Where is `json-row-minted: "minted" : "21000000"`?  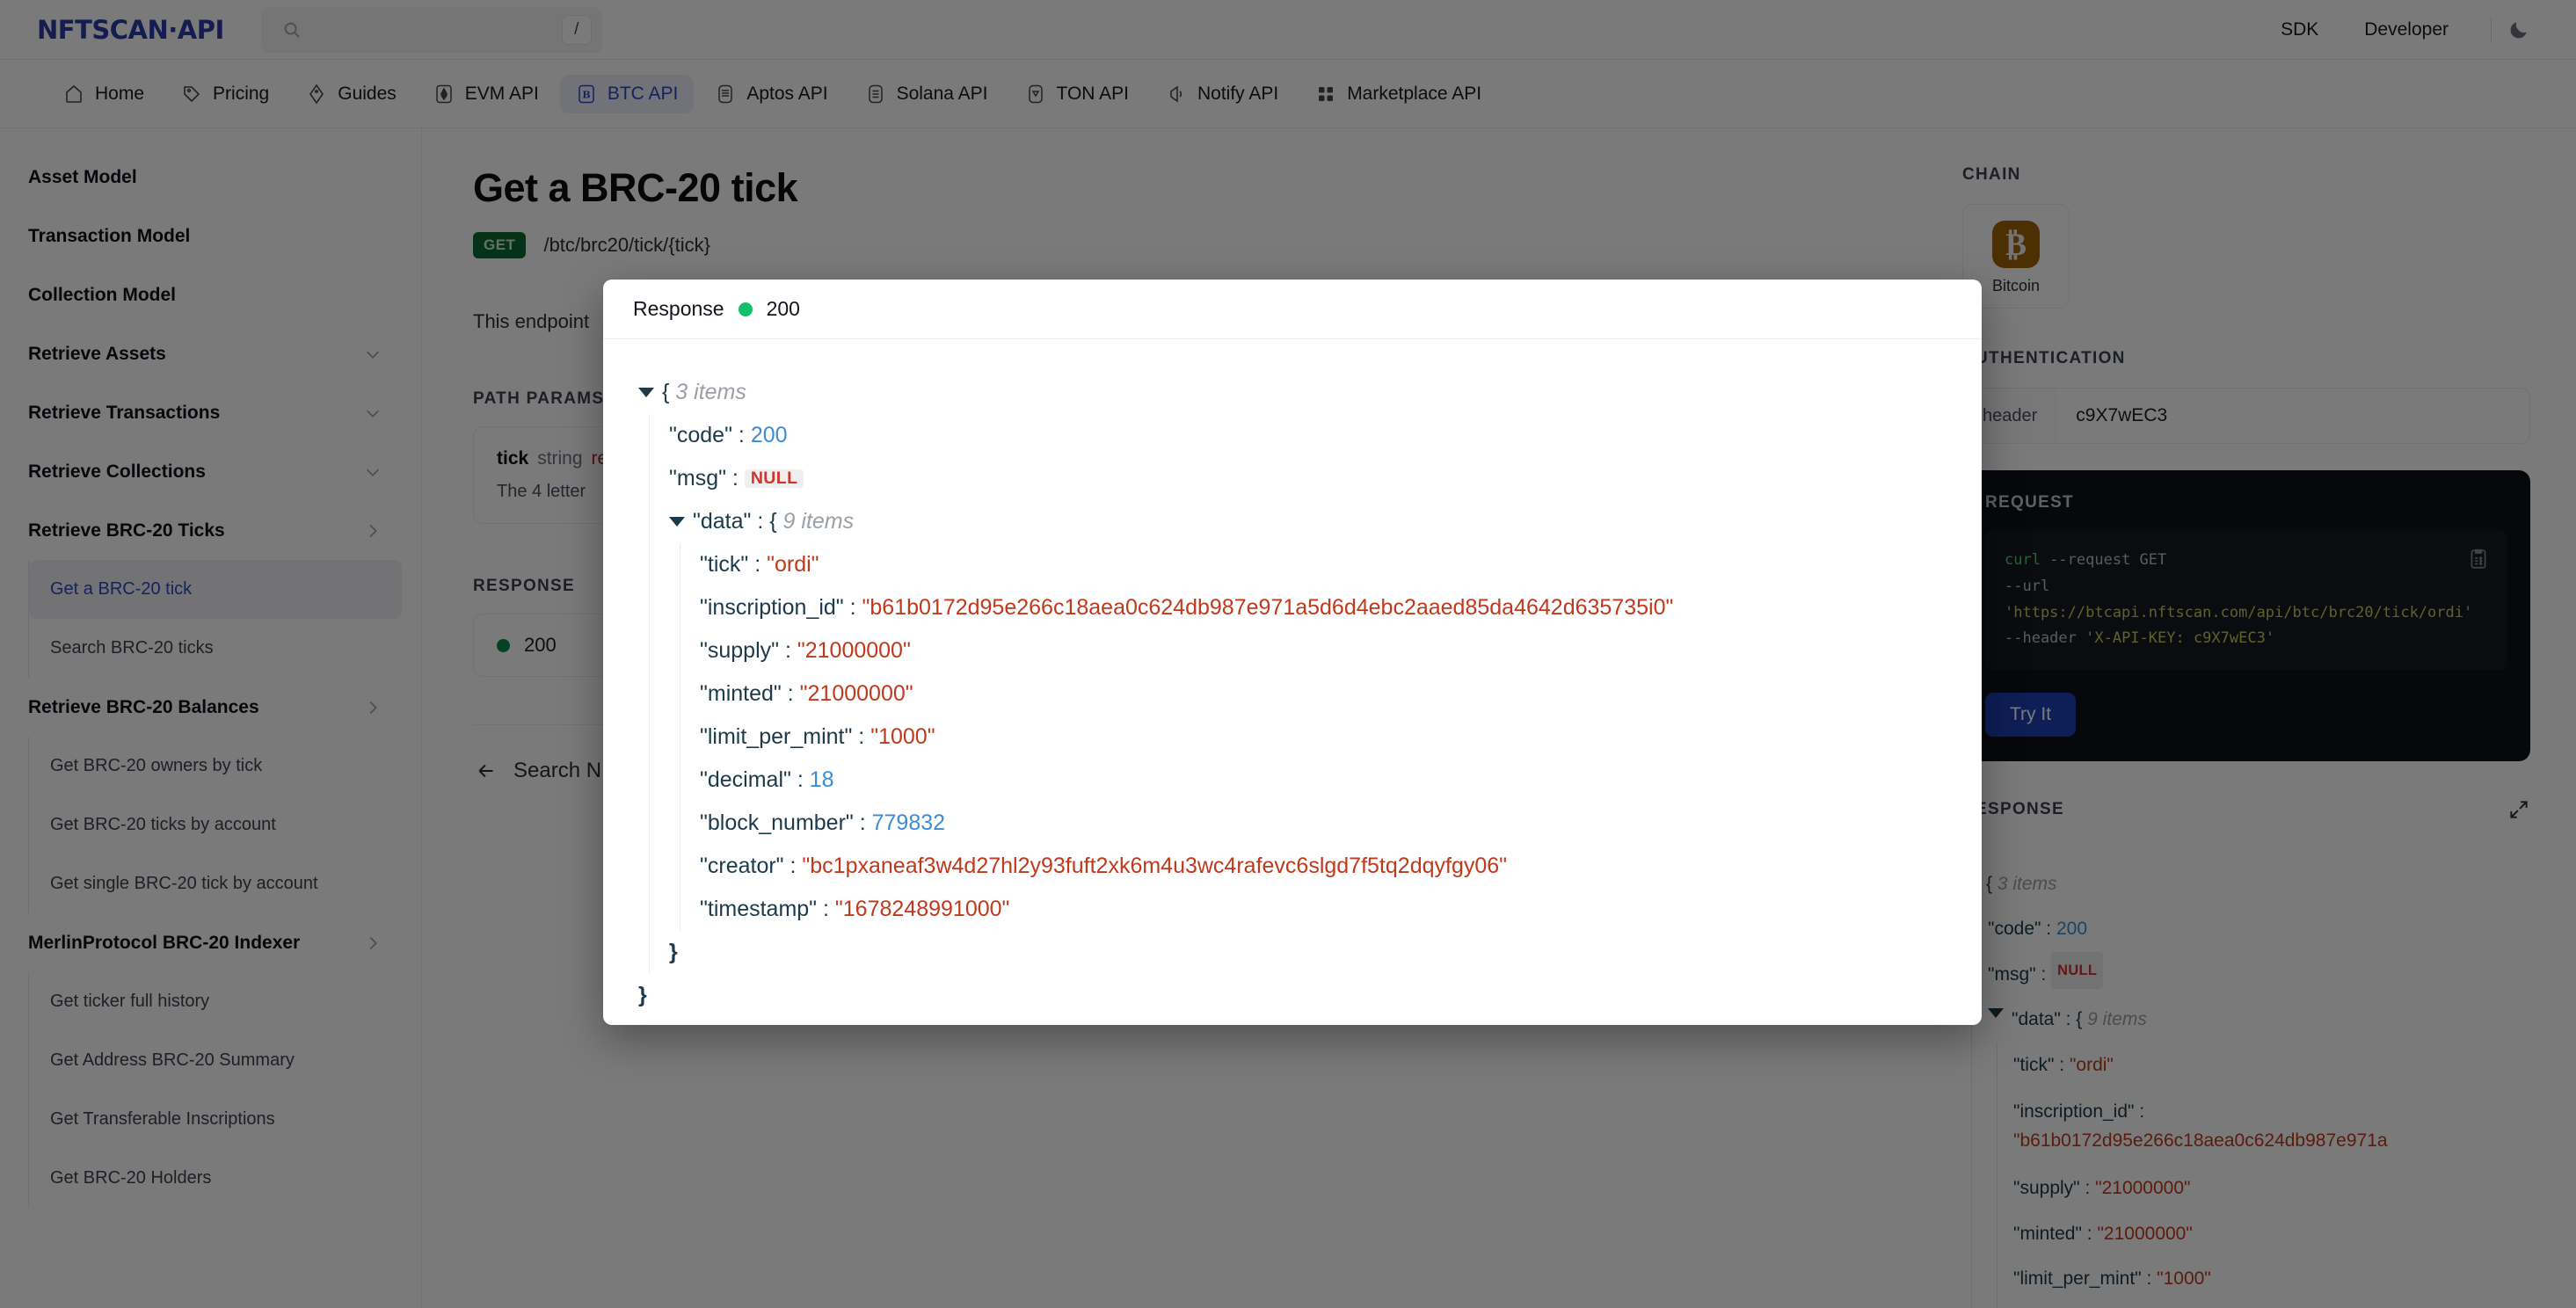 json-row-minted: "minted" : "21000000" is located at coordinates (806, 693).